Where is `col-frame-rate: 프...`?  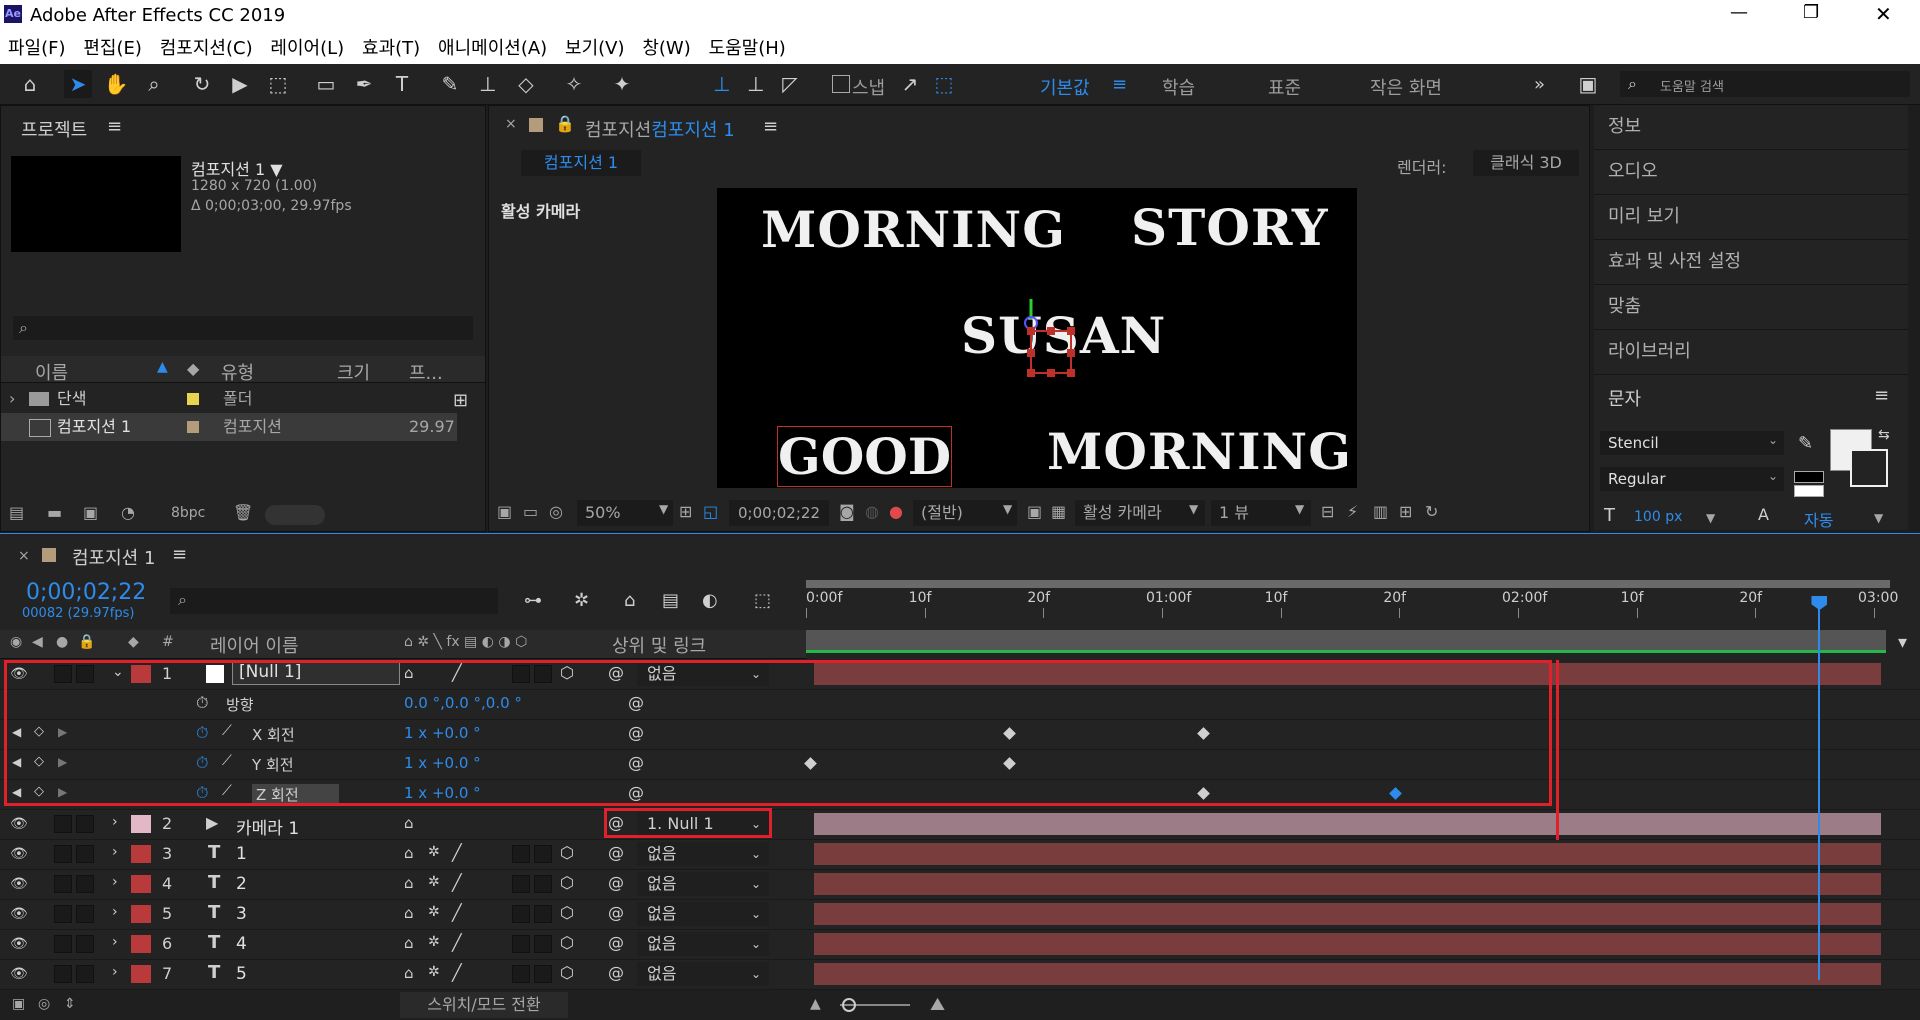 col-frame-rate: 프... is located at coordinates (426, 372).